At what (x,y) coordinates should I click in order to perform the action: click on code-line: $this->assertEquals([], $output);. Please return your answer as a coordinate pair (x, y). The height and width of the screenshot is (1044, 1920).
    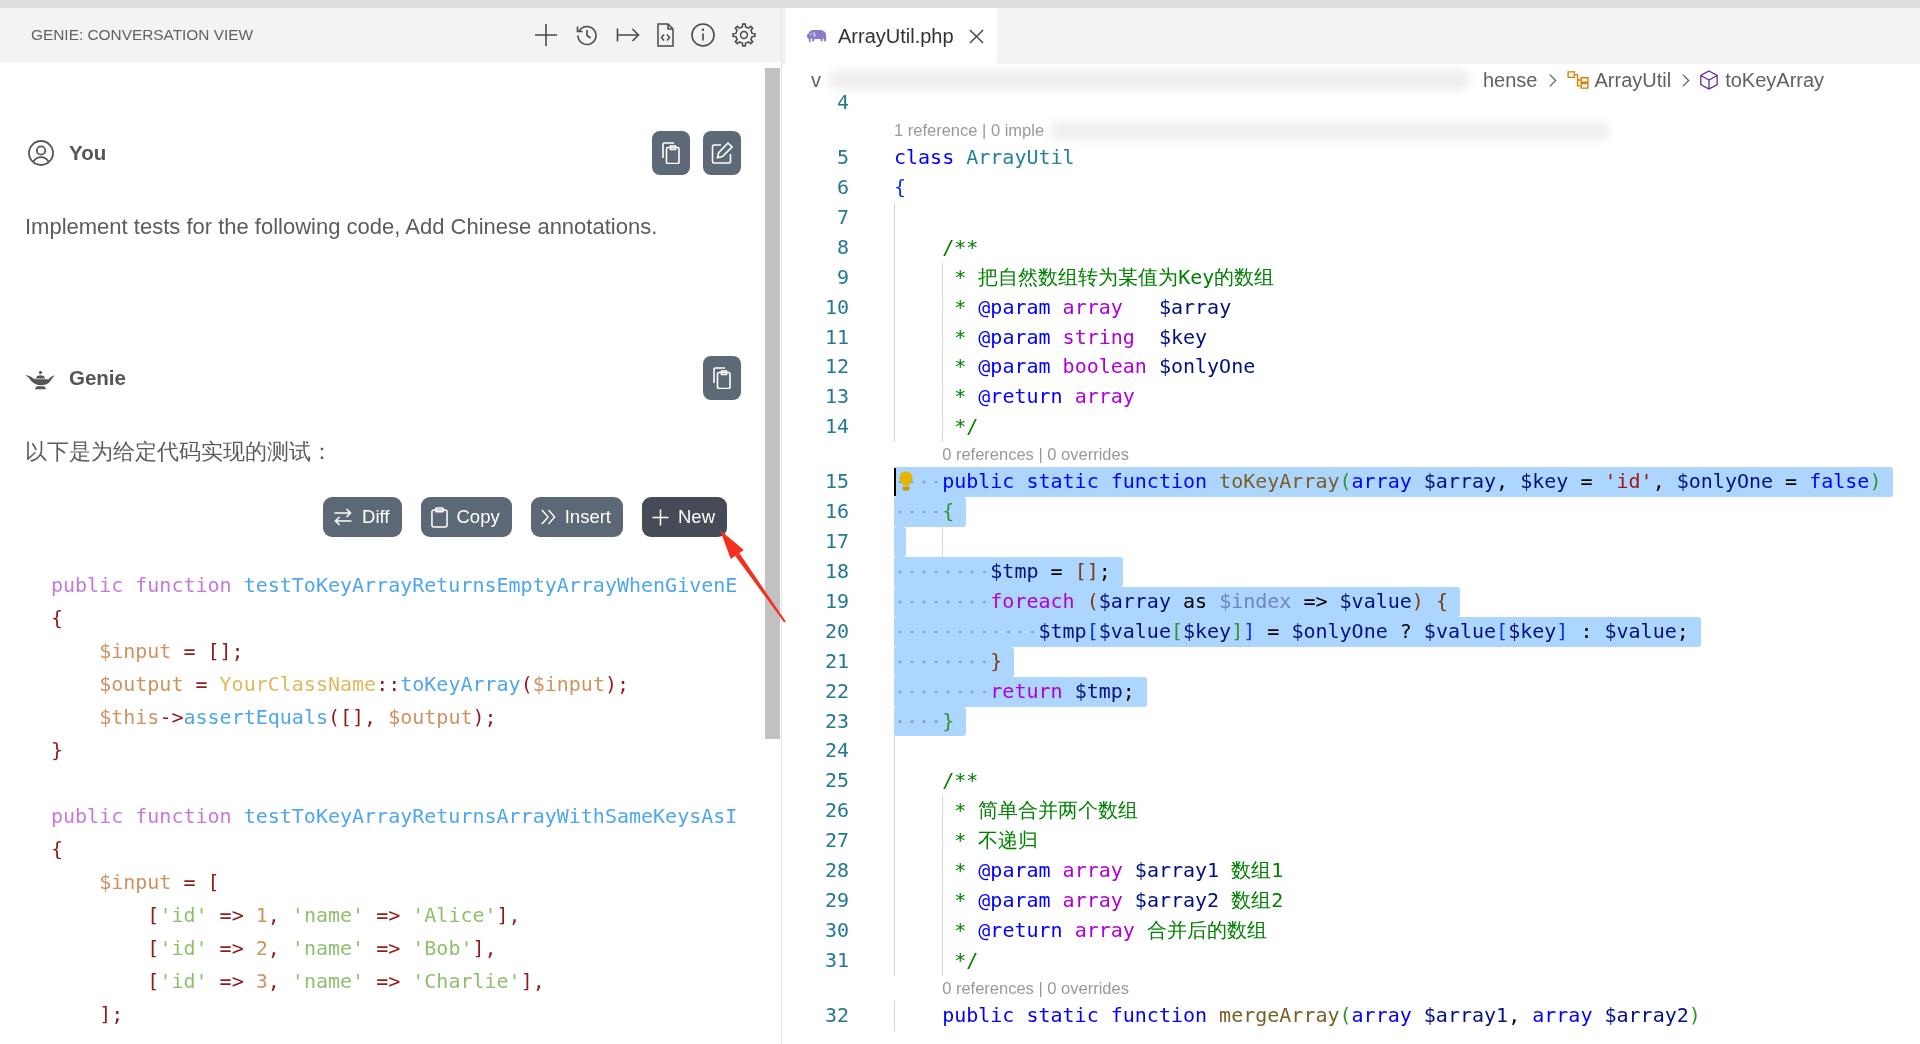
    Looking at the image, I should click on (298, 717).